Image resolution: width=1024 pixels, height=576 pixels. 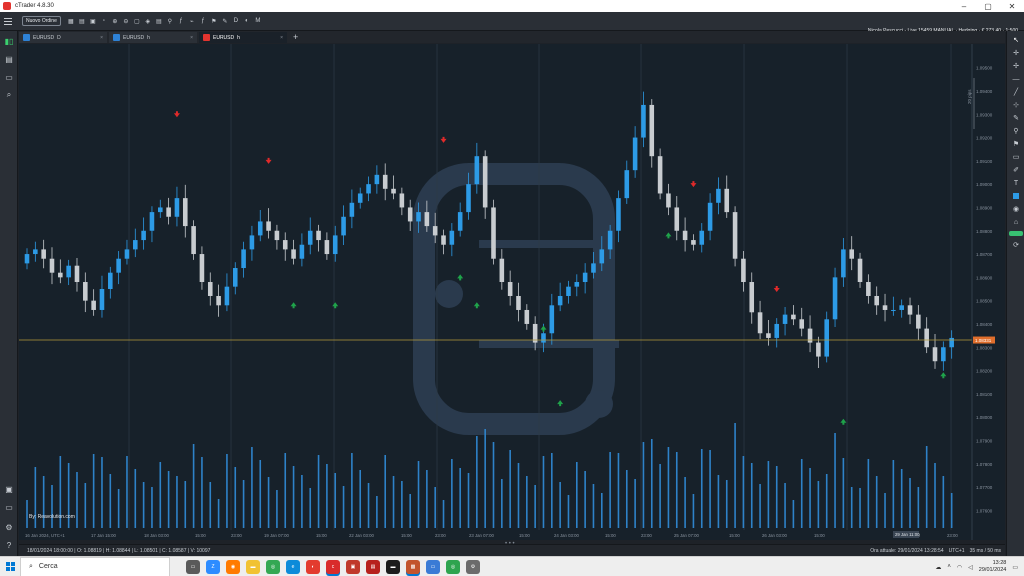 What do you see at coordinates (243, 37) in the screenshot?
I see `tab-eurusd-3: EURUSD h ×` at bounding box center [243, 37].